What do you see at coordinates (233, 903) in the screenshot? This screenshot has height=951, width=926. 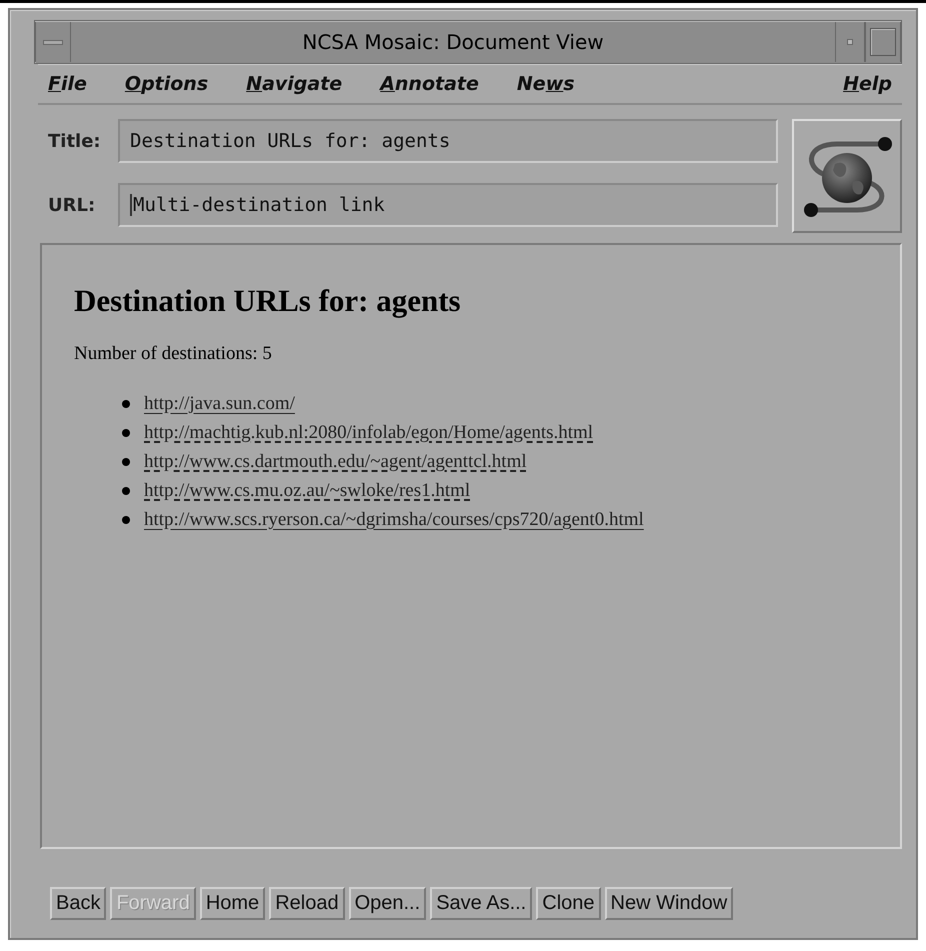 I see `toolbar-button: Home` at bounding box center [233, 903].